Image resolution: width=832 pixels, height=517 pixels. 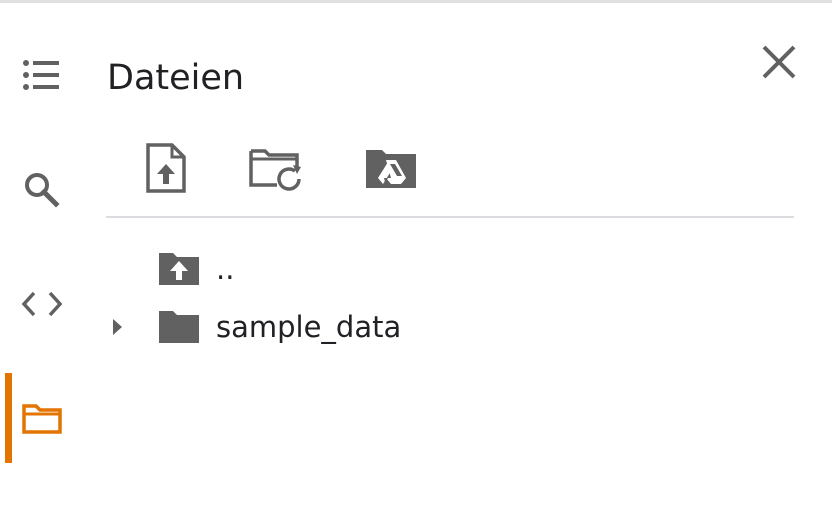 I want to click on caret-right-icon, so click(x=117, y=327).